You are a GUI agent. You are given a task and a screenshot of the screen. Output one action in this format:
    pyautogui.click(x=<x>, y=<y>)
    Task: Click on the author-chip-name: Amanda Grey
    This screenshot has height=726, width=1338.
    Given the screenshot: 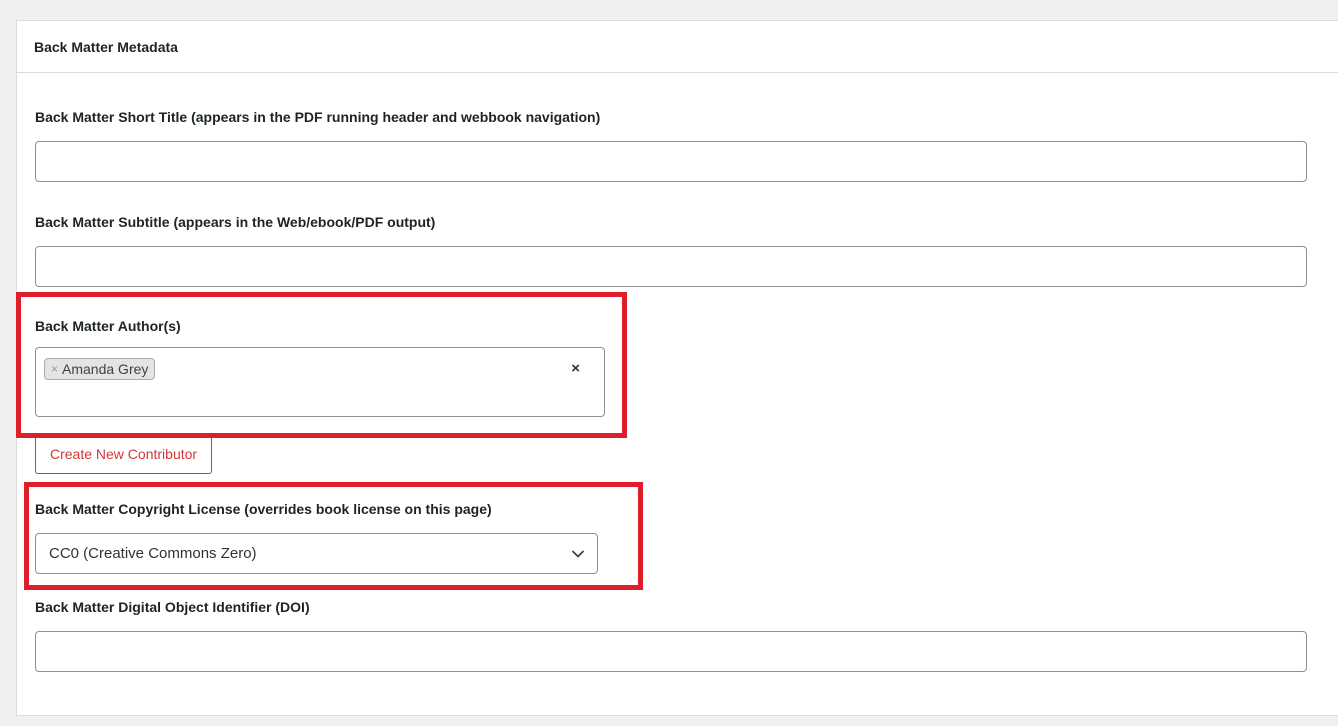 What is the action you would take?
    pyautogui.click(x=105, y=369)
    